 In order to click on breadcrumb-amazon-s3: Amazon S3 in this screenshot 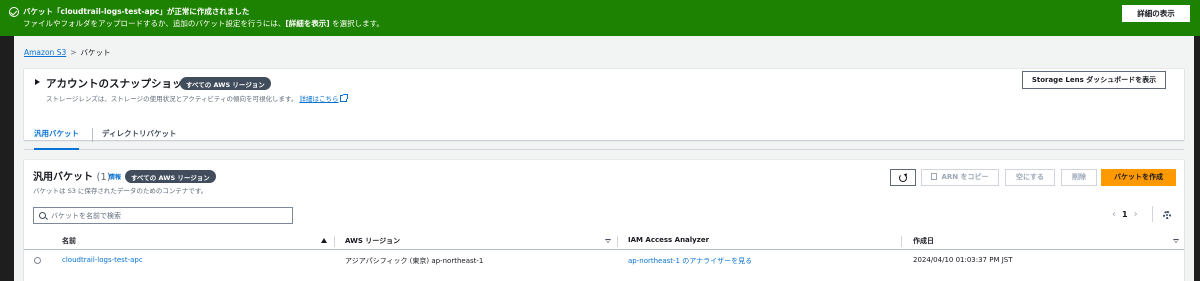, I will do `click(45, 52)`.